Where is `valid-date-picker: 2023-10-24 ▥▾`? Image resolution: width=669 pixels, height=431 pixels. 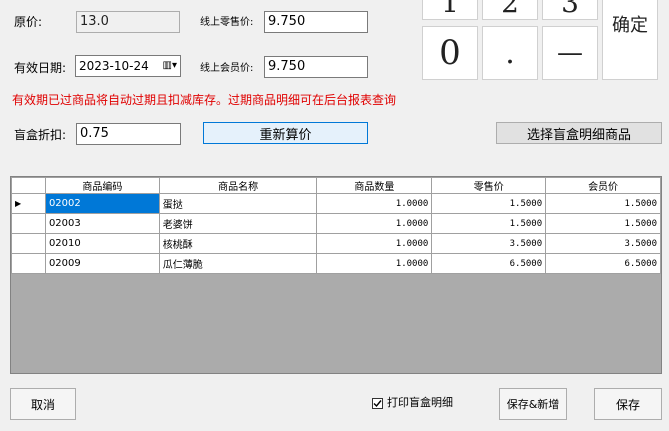
valid-date-picker: 2023-10-24 ▥▾ is located at coordinates (128, 66).